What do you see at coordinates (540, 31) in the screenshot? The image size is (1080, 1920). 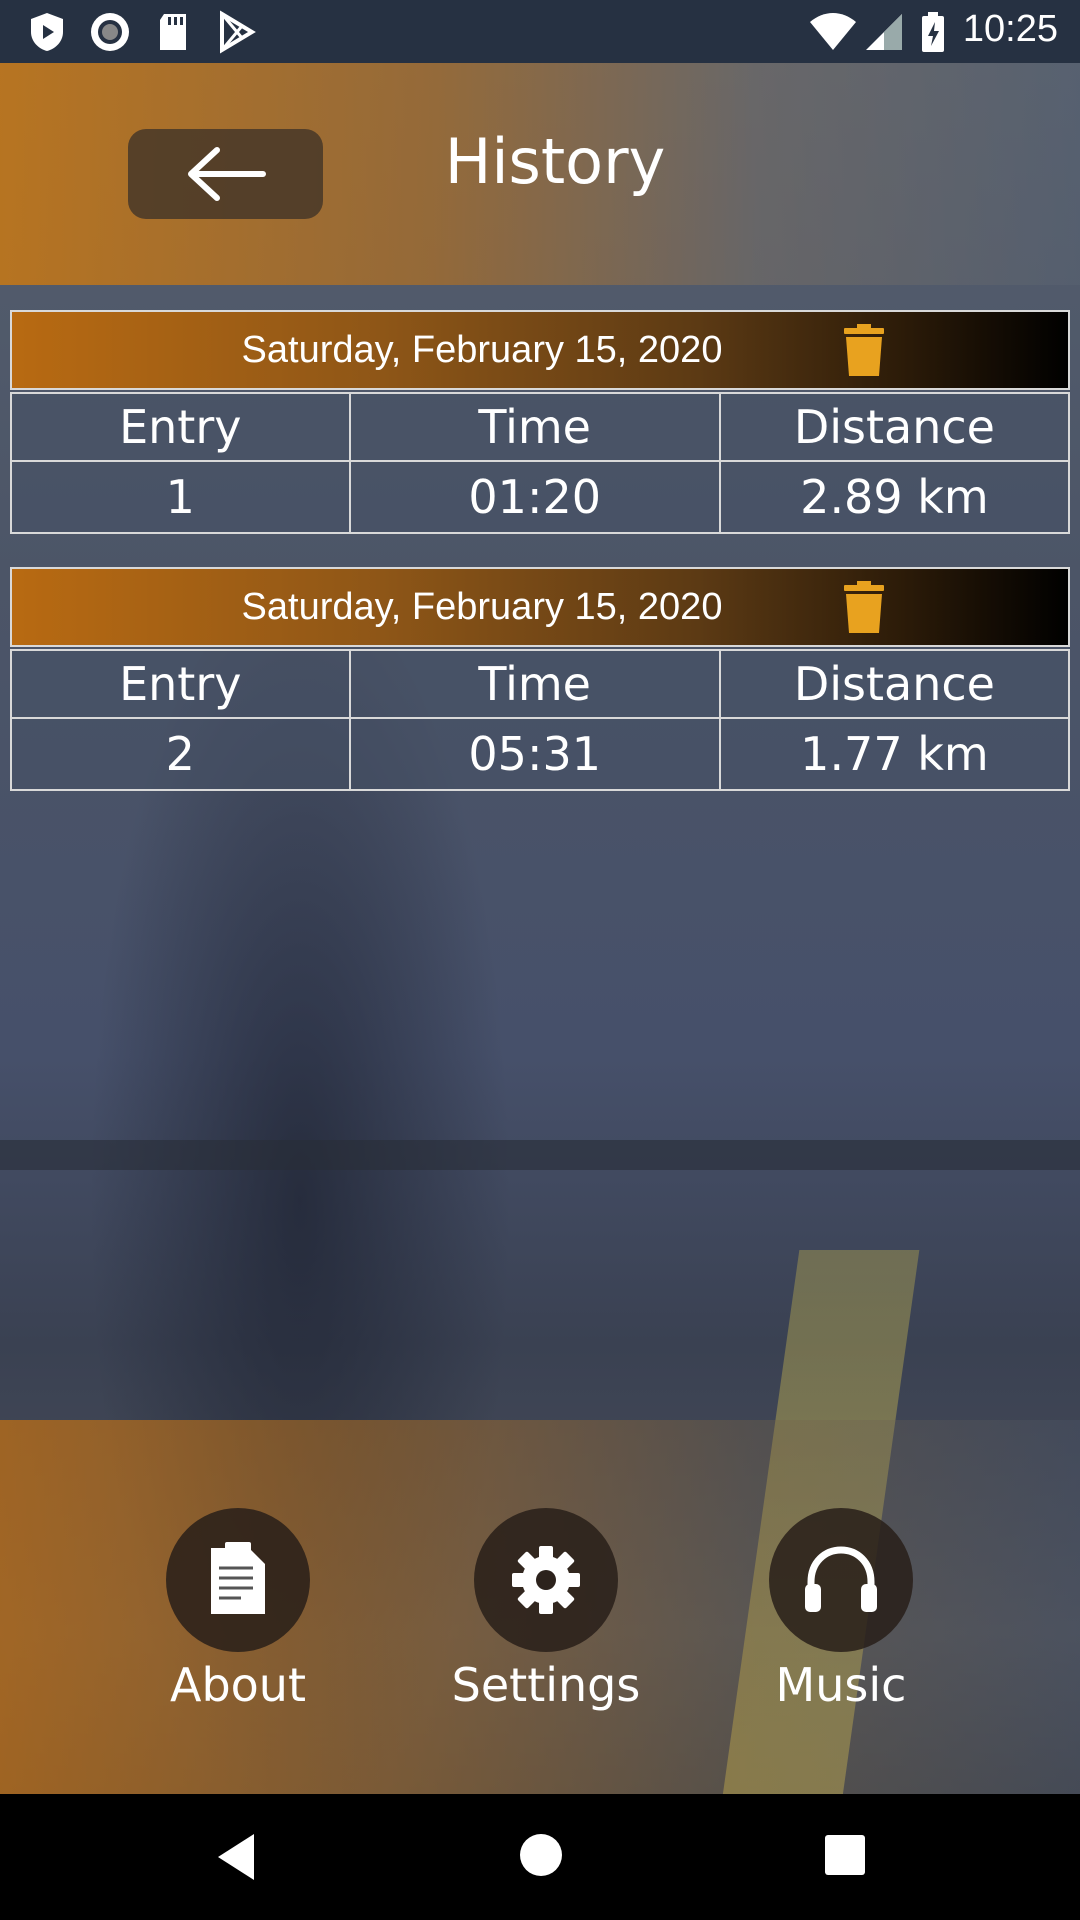 I see `status-bar: 10:25` at bounding box center [540, 31].